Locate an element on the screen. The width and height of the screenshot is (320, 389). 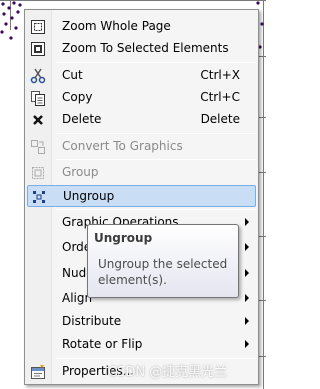
menu-item-shortcut: Delete is located at coordinates (220, 119).